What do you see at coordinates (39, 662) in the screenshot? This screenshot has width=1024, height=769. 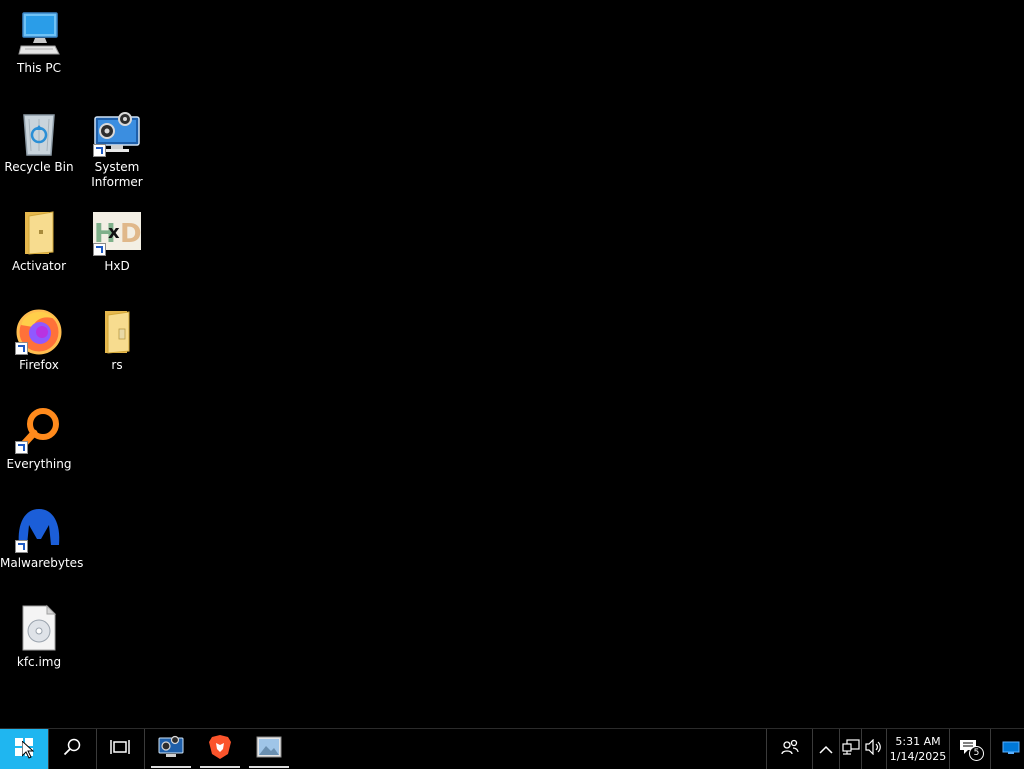 I see `desktop-icon-label: kfc.img` at bounding box center [39, 662].